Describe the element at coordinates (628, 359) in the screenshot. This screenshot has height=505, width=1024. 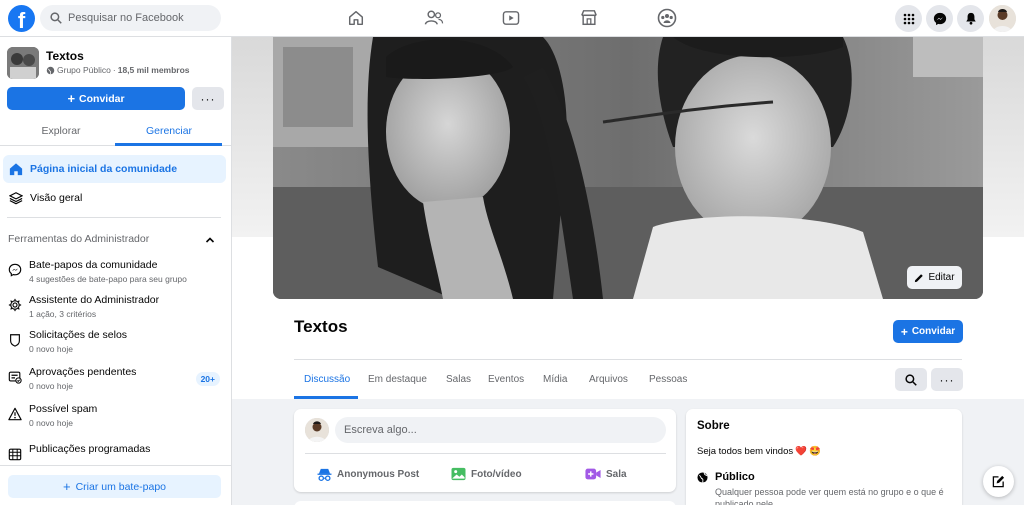
I see `header-divider` at that location.